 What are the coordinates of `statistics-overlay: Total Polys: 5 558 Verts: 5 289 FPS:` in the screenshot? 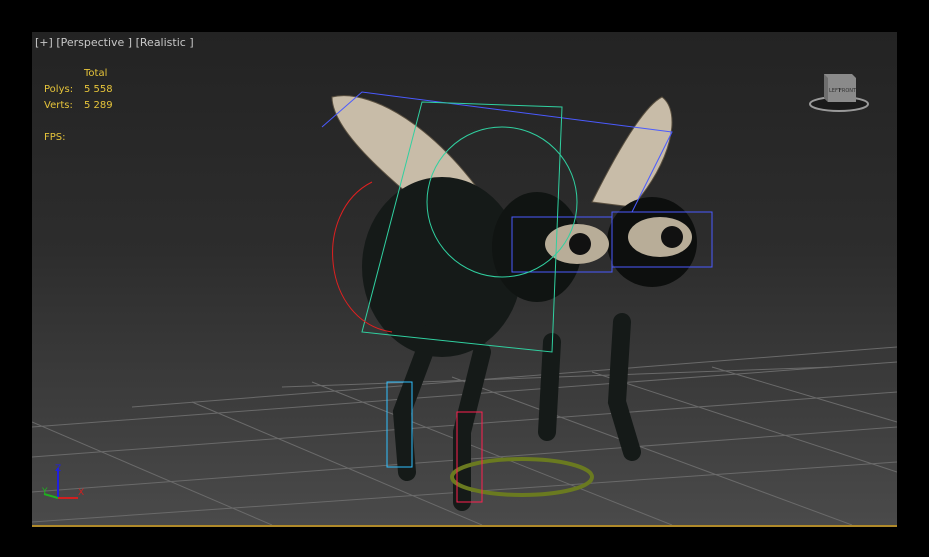 It's located at (78, 106).